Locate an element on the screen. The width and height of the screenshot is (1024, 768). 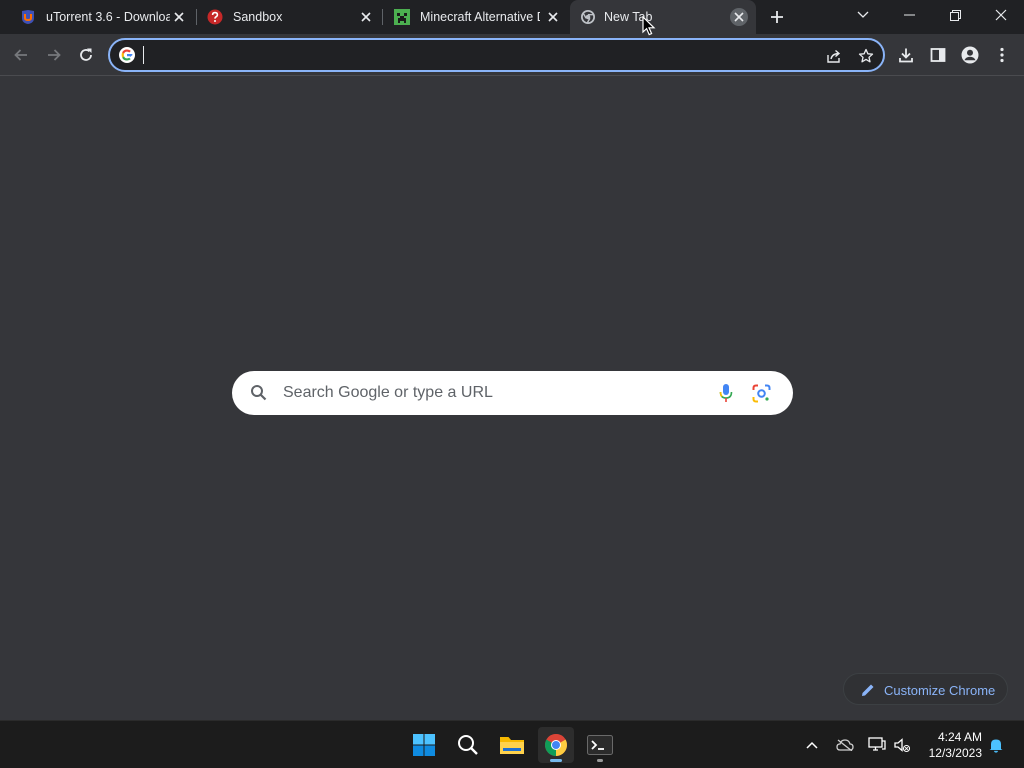
address-input is located at coordinates (473, 55).